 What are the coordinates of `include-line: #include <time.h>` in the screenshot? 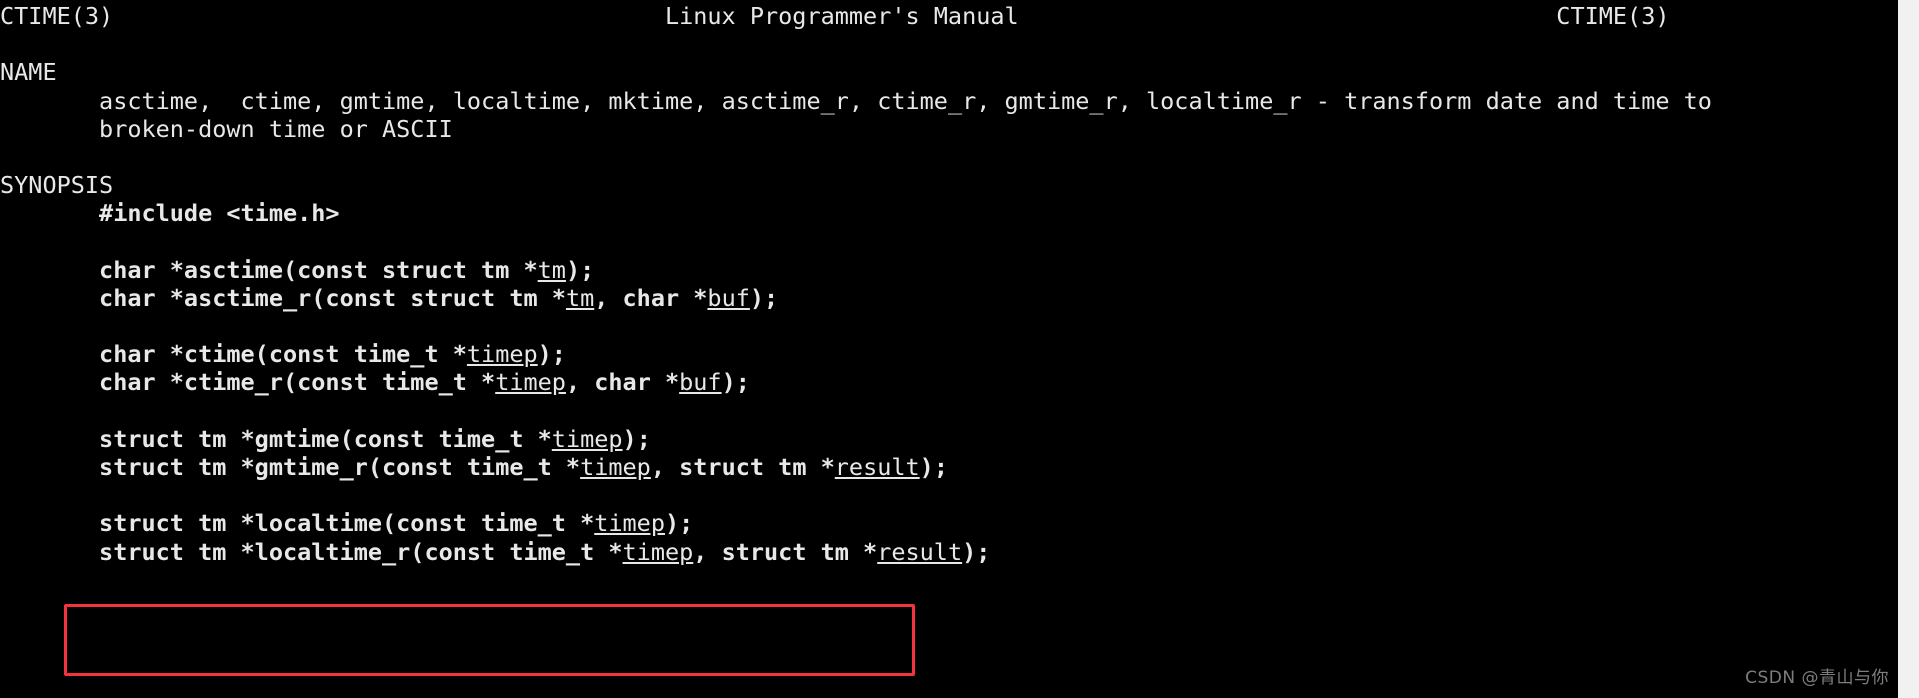 It's located at (949, 213).